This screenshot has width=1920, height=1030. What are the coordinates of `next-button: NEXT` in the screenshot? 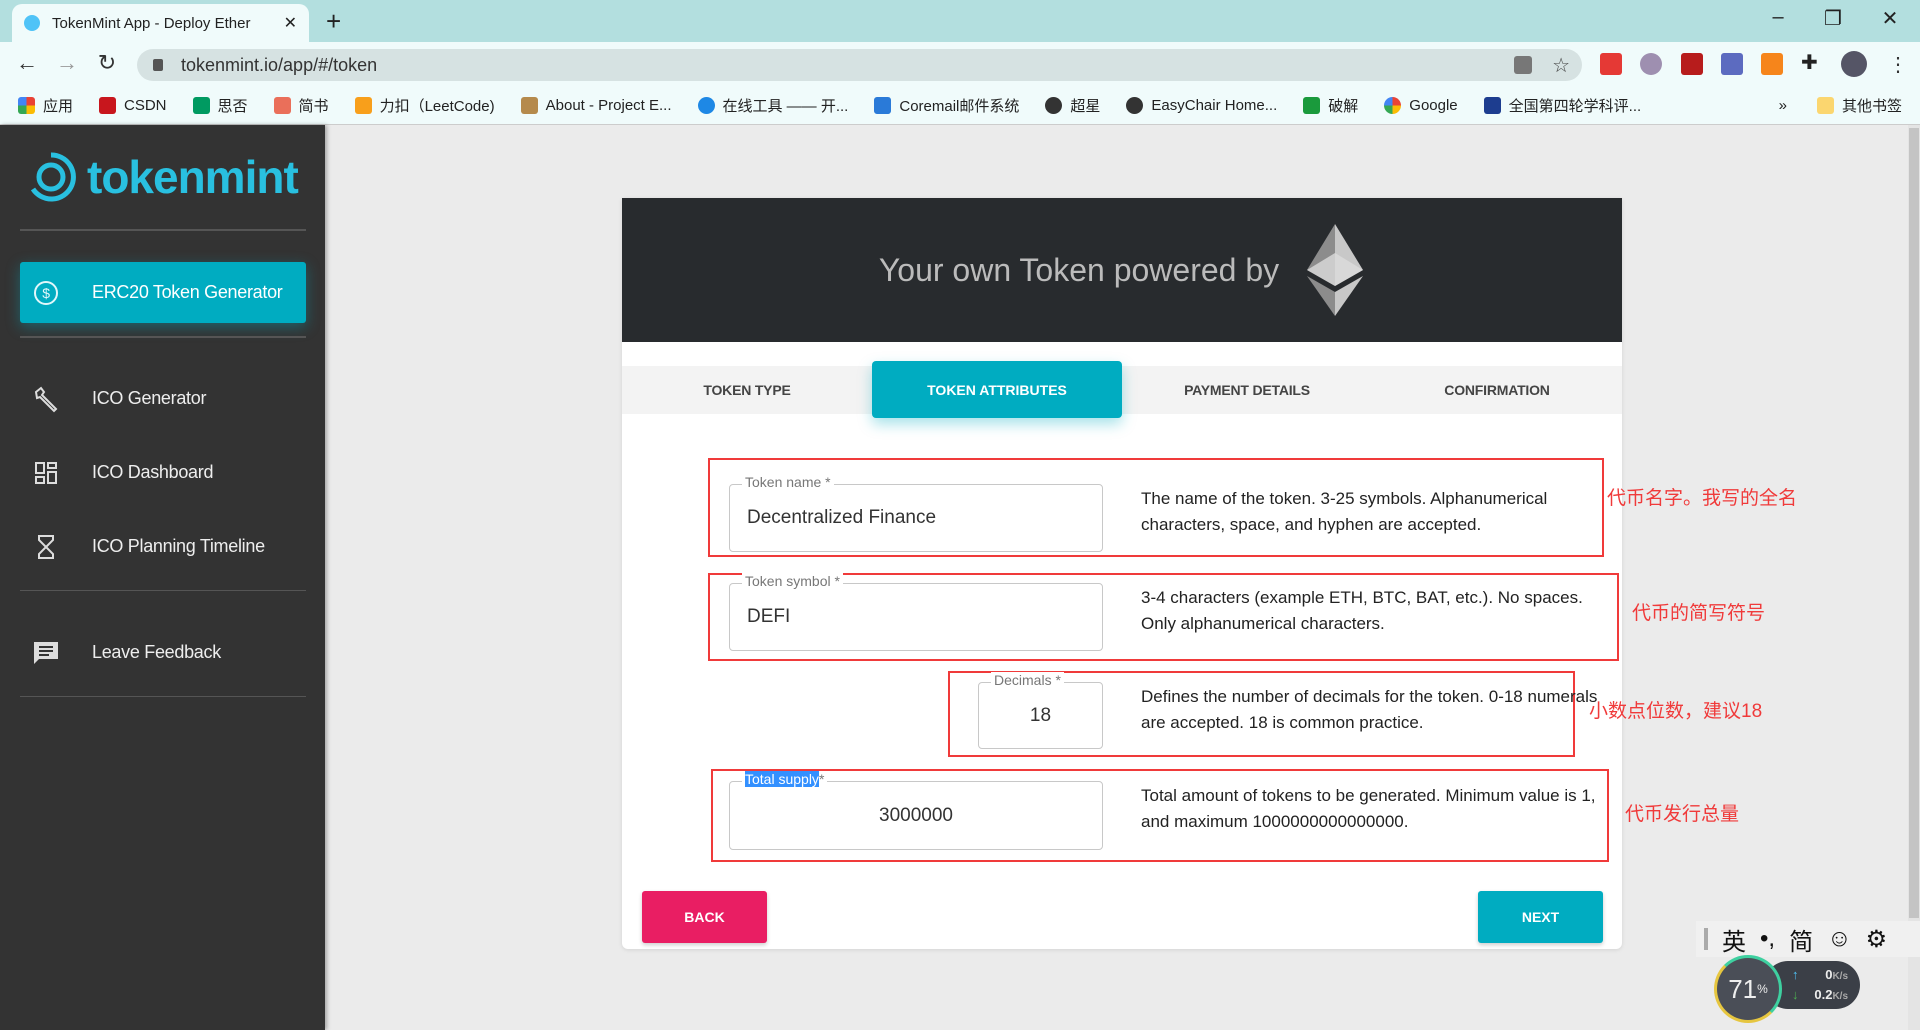 It's located at (1540, 917).